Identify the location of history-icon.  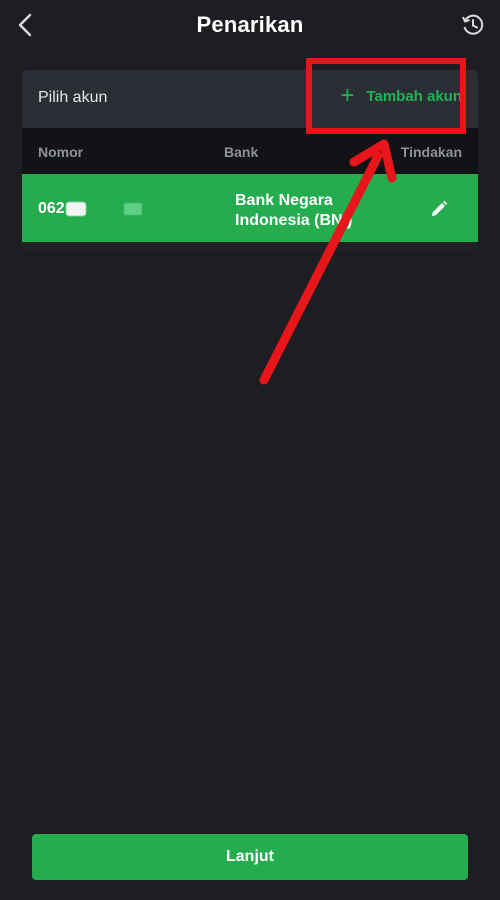
(473, 24).